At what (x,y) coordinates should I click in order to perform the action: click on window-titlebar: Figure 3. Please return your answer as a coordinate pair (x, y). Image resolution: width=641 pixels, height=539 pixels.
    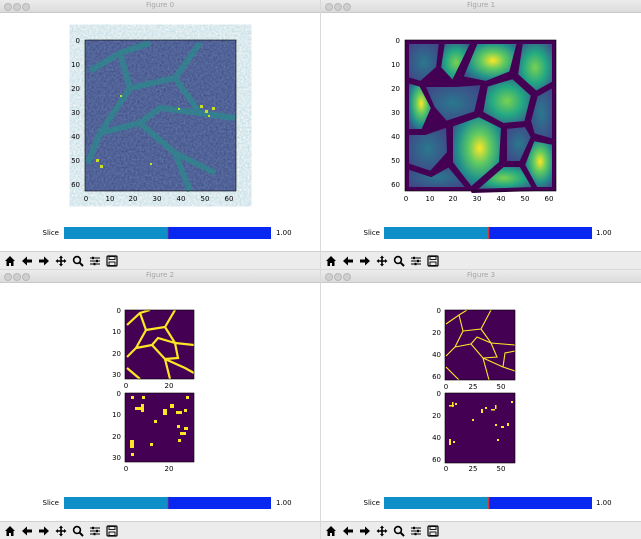
    Looking at the image, I should click on (481, 276).